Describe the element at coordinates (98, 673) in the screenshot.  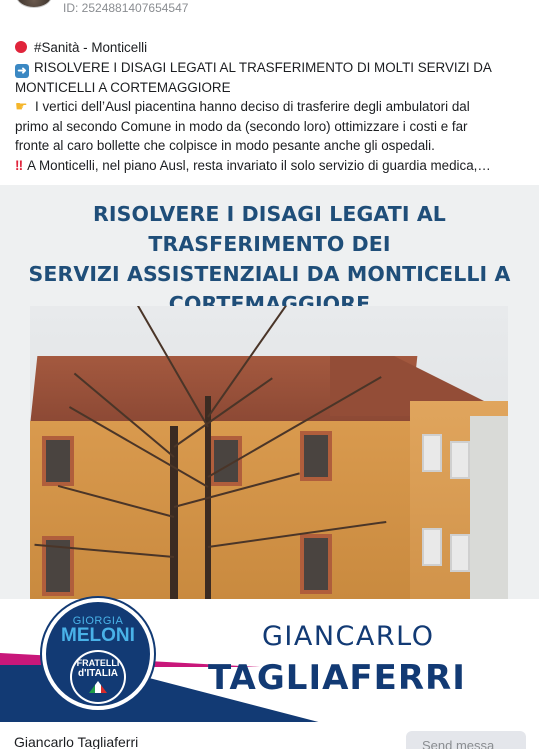
I see `logo-text-italia: d'ITALIA` at that location.